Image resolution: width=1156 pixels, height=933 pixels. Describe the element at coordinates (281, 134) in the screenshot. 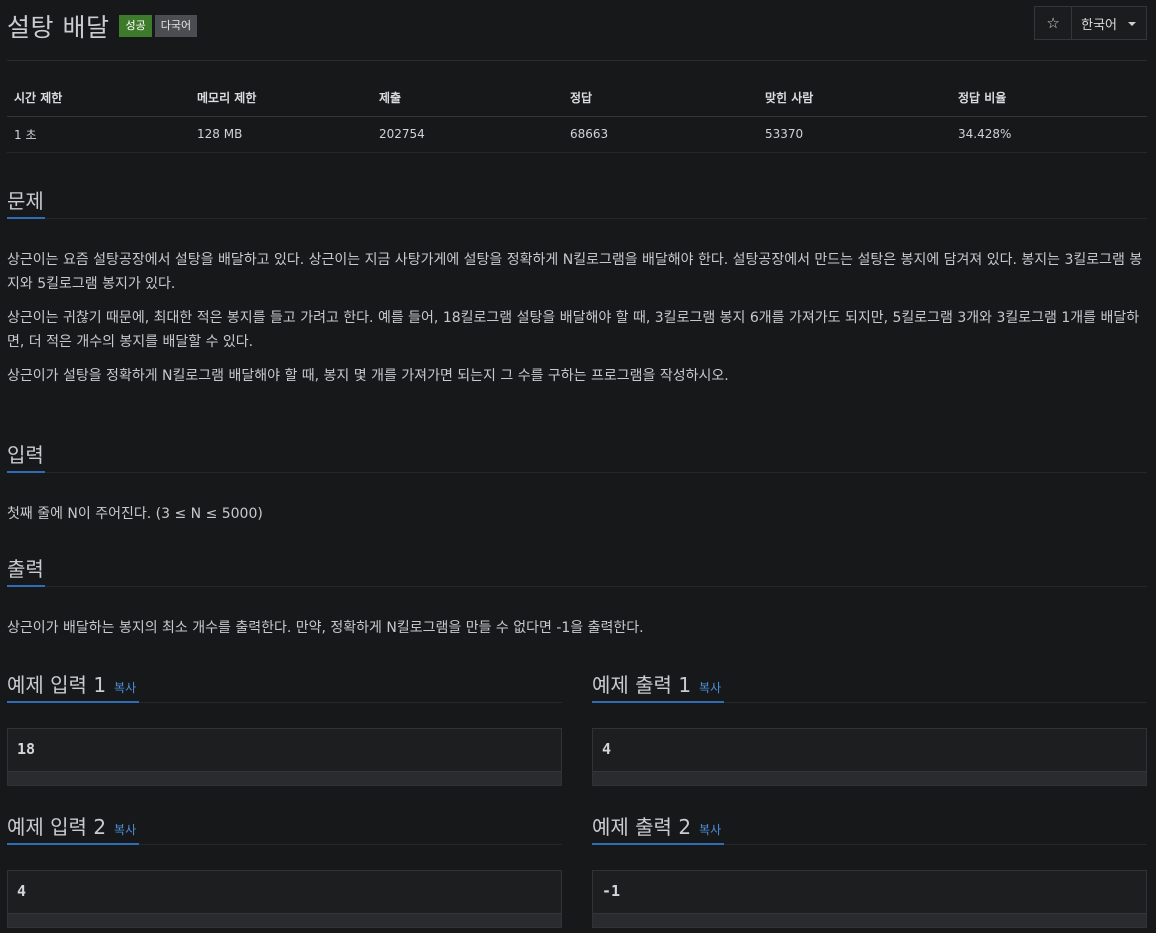

I see `memory-limit-value: 128 MB` at that location.